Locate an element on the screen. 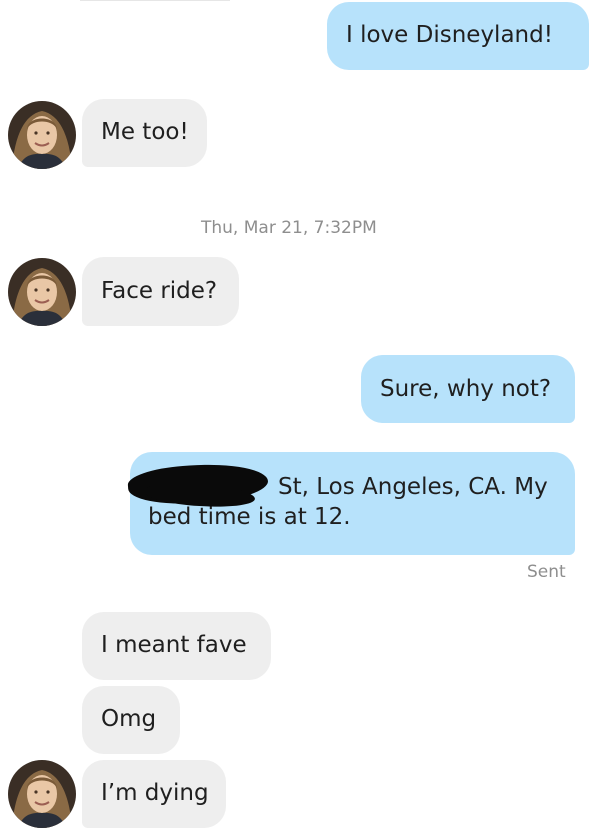 This screenshot has height=831, width=598. message-bubble-incoming: I’m dying is located at coordinates (154, 794).